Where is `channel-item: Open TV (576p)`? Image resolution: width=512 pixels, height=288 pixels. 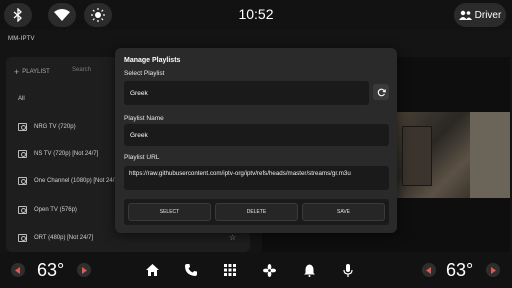
channel-item: Open TV (576p) is located at coordinates (47, 210).